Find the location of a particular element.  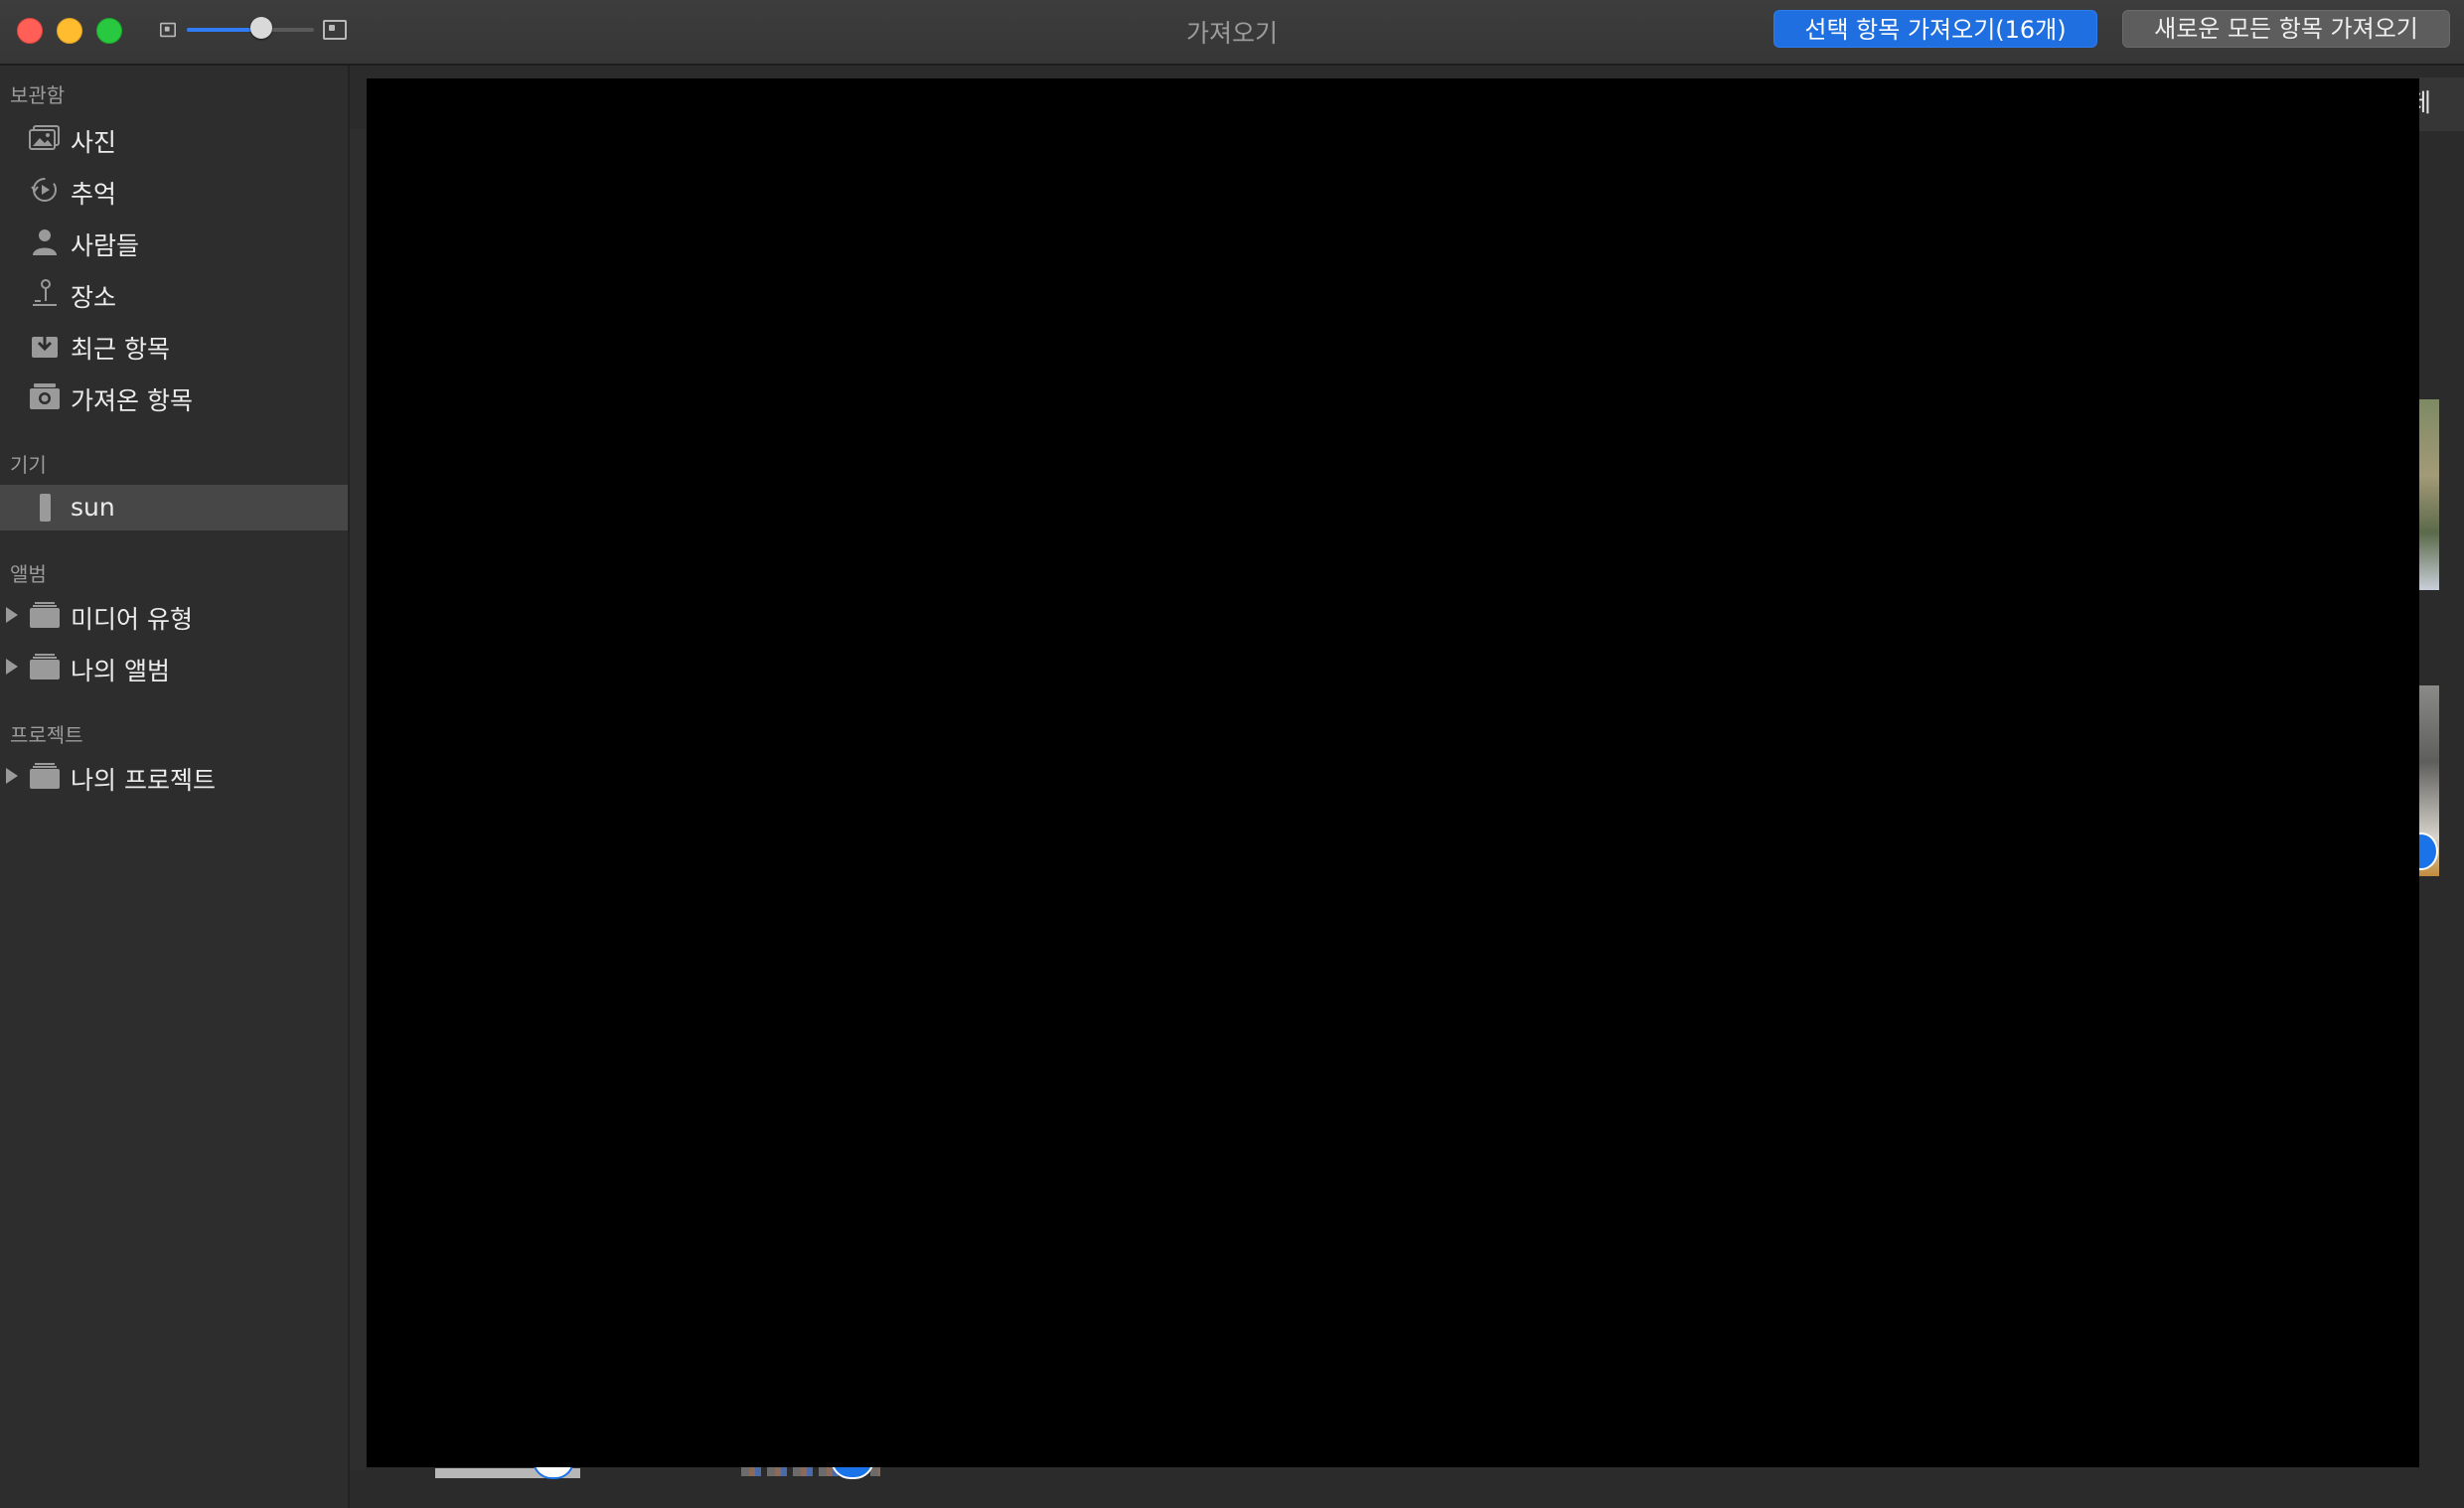

sidebar-item-media-types: 미디어 유형 is located at coordinates (174, 615).